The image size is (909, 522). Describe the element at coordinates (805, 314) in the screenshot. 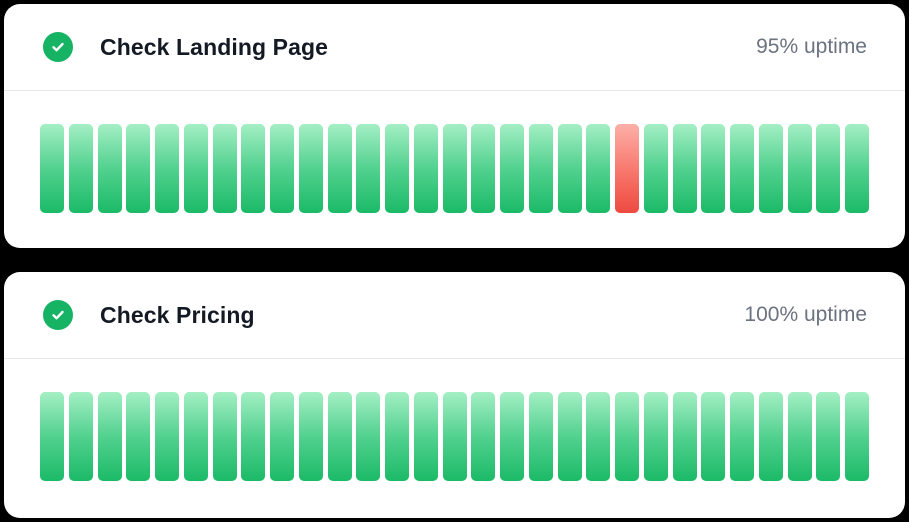

I see `uptime-label: 100% uptime` at that location.